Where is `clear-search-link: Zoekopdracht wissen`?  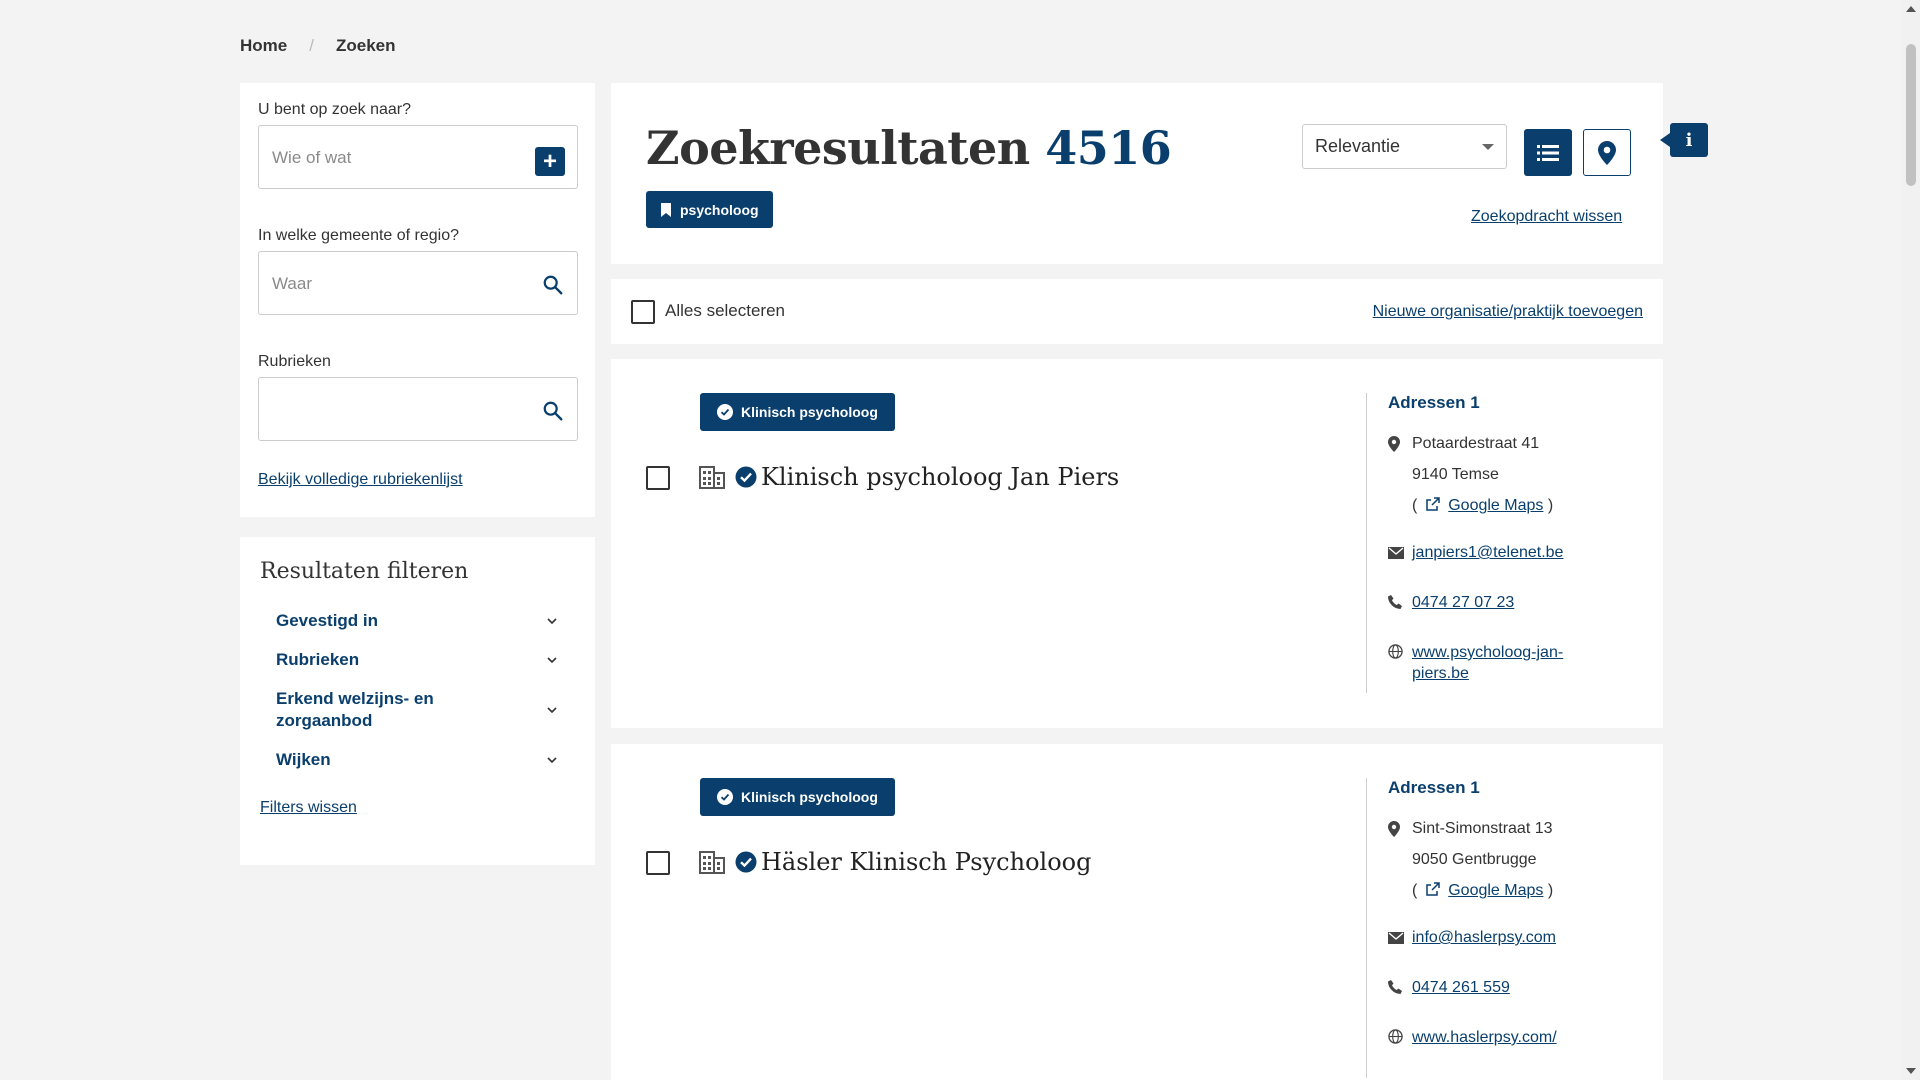 clear-search-link: Zoekopdracht wissen is located at coordinates (1546, 217).